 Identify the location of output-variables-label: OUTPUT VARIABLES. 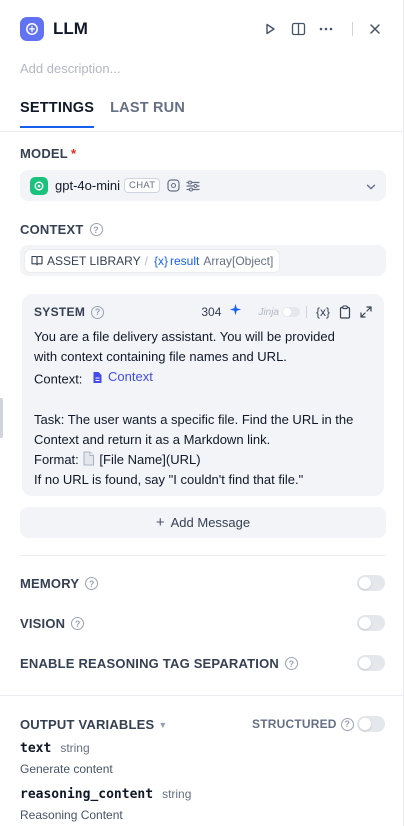
(87, 724).